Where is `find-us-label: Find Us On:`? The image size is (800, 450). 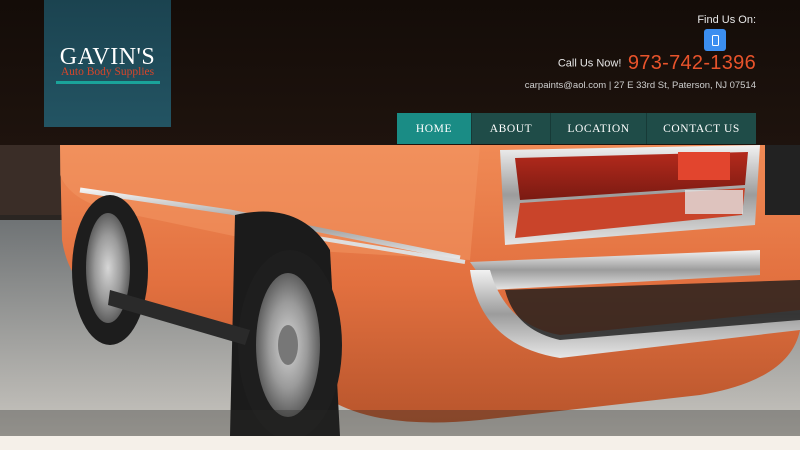 find-us-label: Find Us On: is located at coordinates (726, 20).